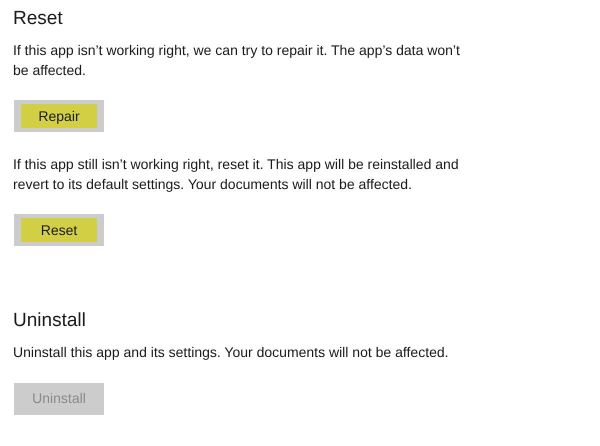 Image resolution: width=600 pixels, height=446 pixels. What do you see at coordinates (236, 174) in the screenshot?
I see `description-text: If this app still isn’t working right, reset it. This app will be reinstalled and revert to its default settings. Your documents will not be affected.` at bounding box center [236, 174].